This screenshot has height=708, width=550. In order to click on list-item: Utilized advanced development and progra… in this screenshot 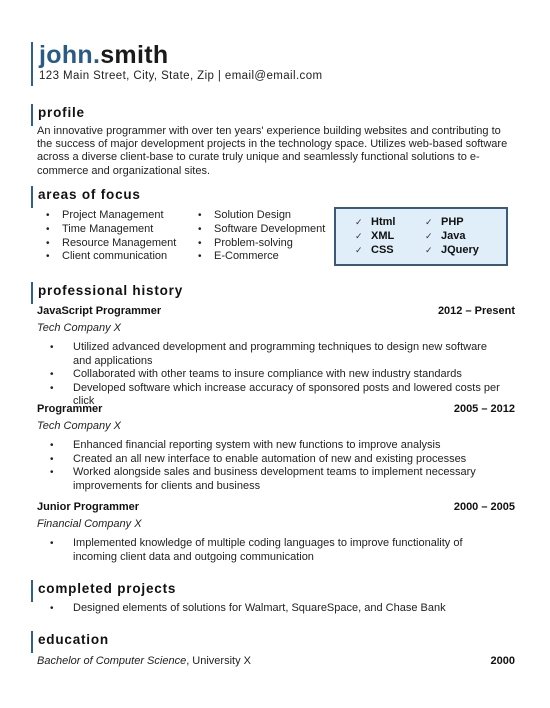, I will do `click(272, 354)`.